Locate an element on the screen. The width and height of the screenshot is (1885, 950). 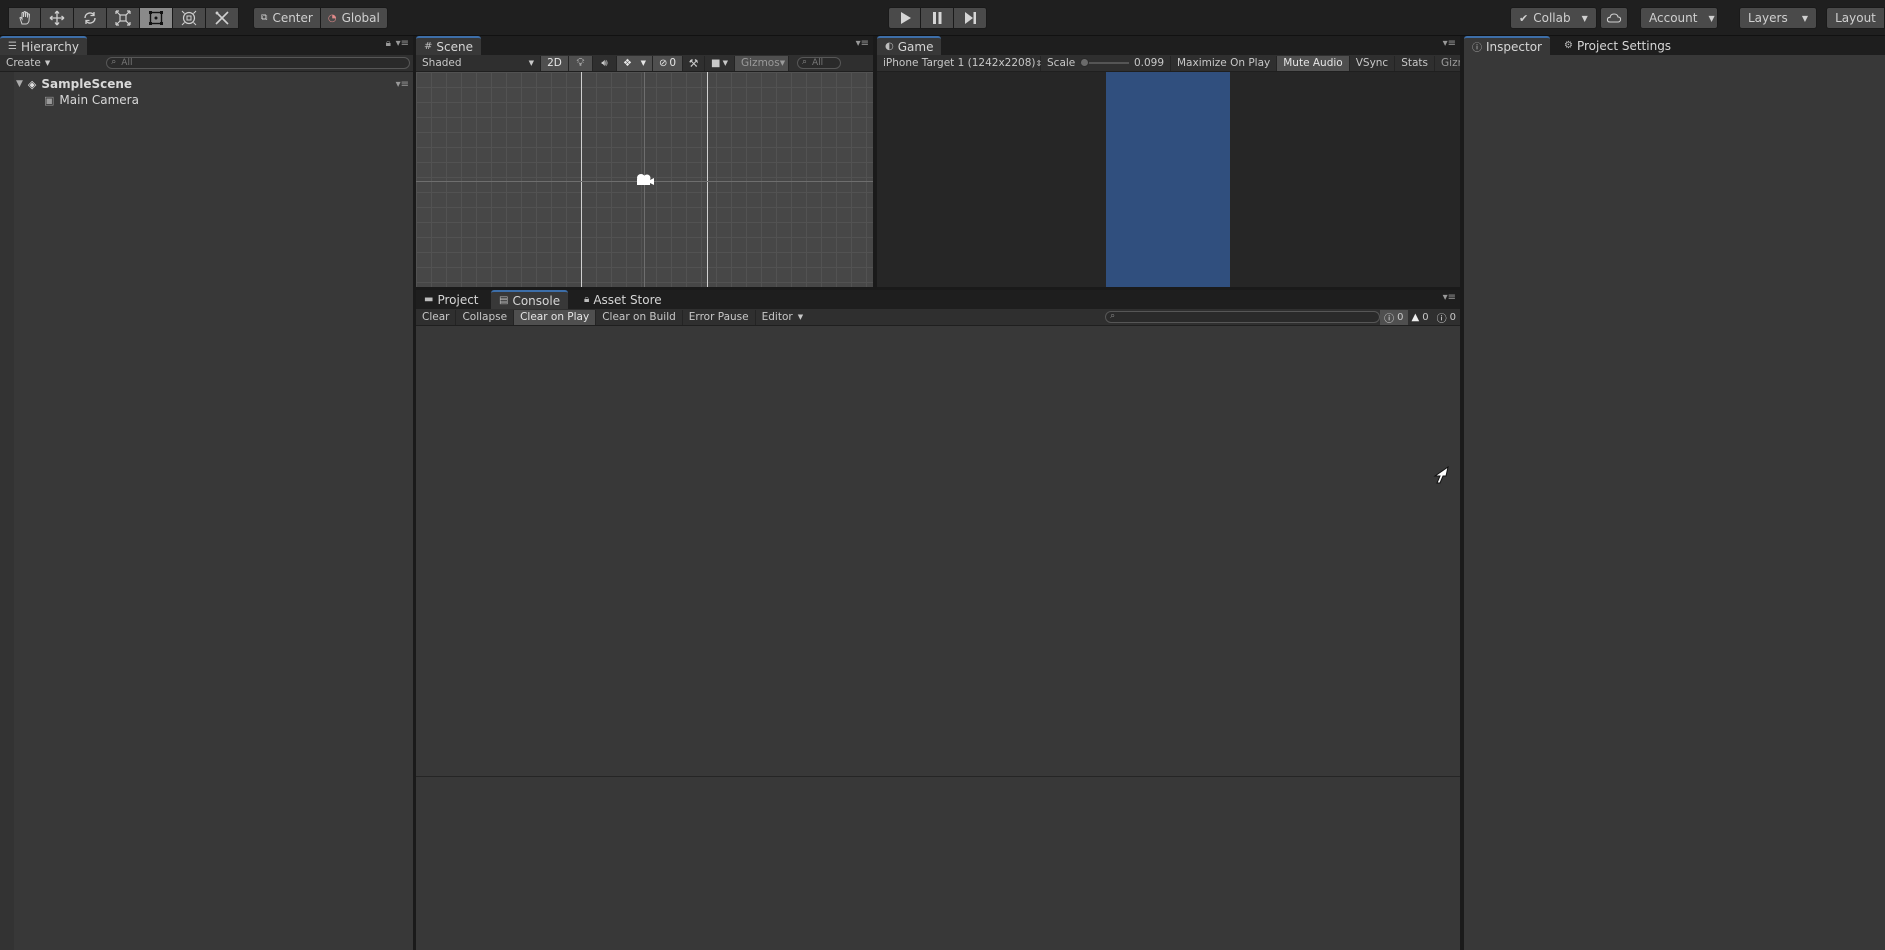
scale-track is located at coordinates (1104, 62).